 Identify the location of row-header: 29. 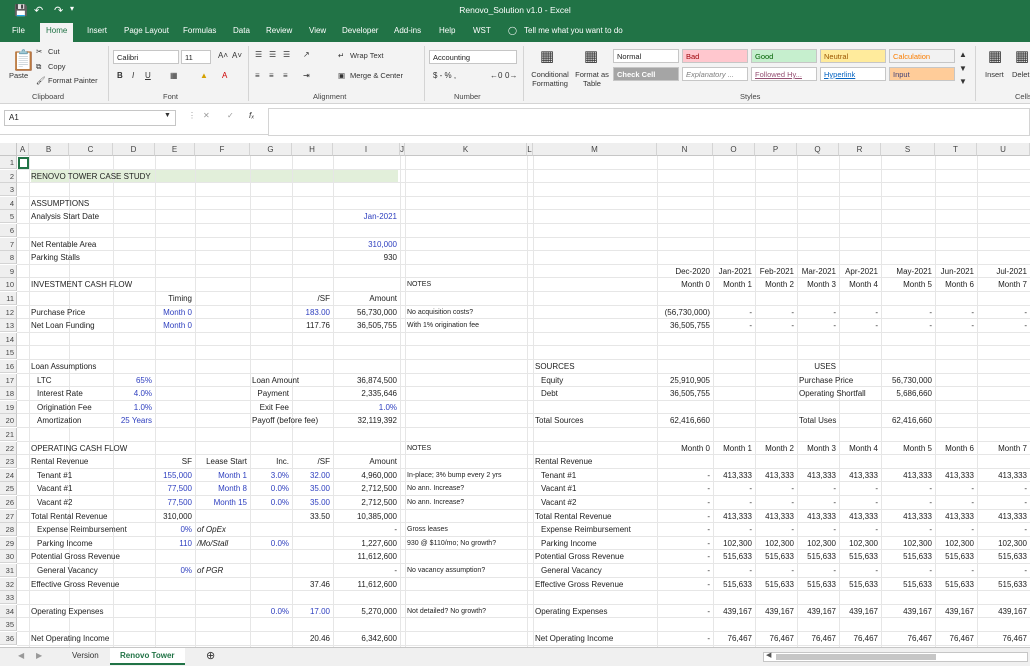
(8, 543).